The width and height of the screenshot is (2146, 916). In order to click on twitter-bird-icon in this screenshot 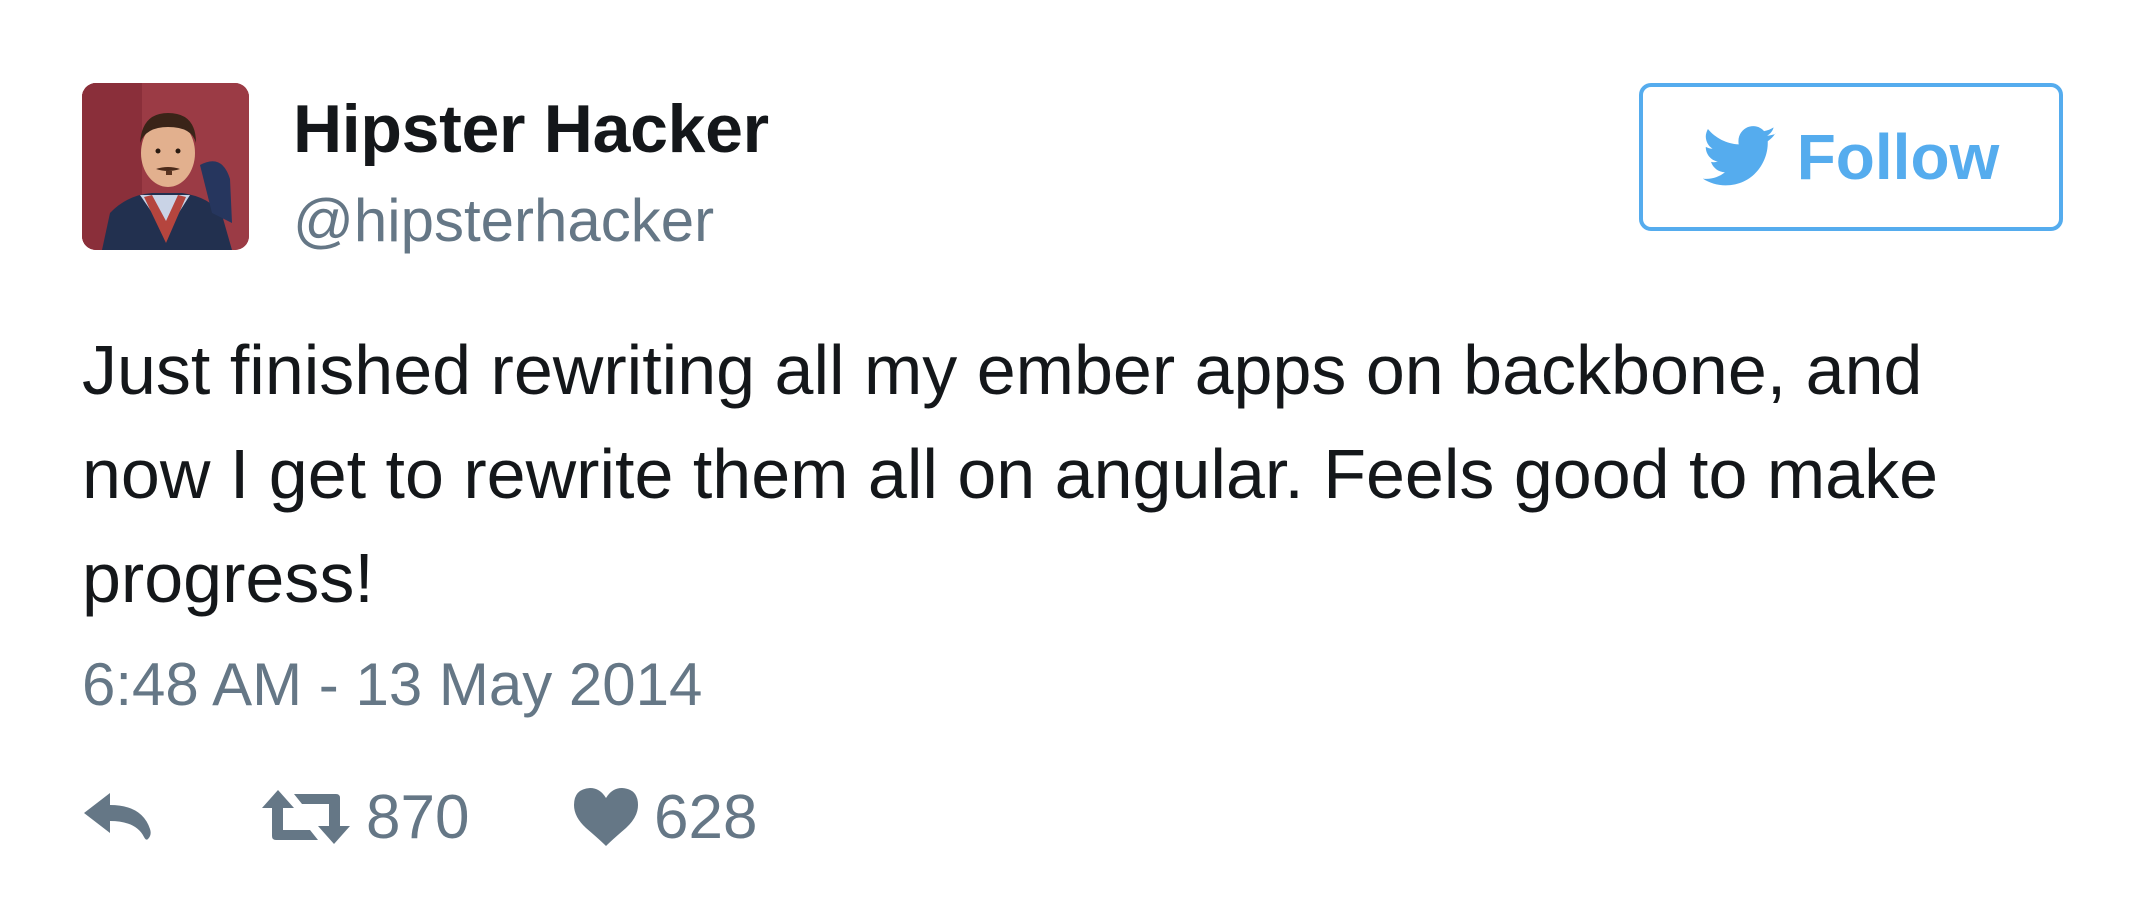, I will do `click(1739, 156)`.